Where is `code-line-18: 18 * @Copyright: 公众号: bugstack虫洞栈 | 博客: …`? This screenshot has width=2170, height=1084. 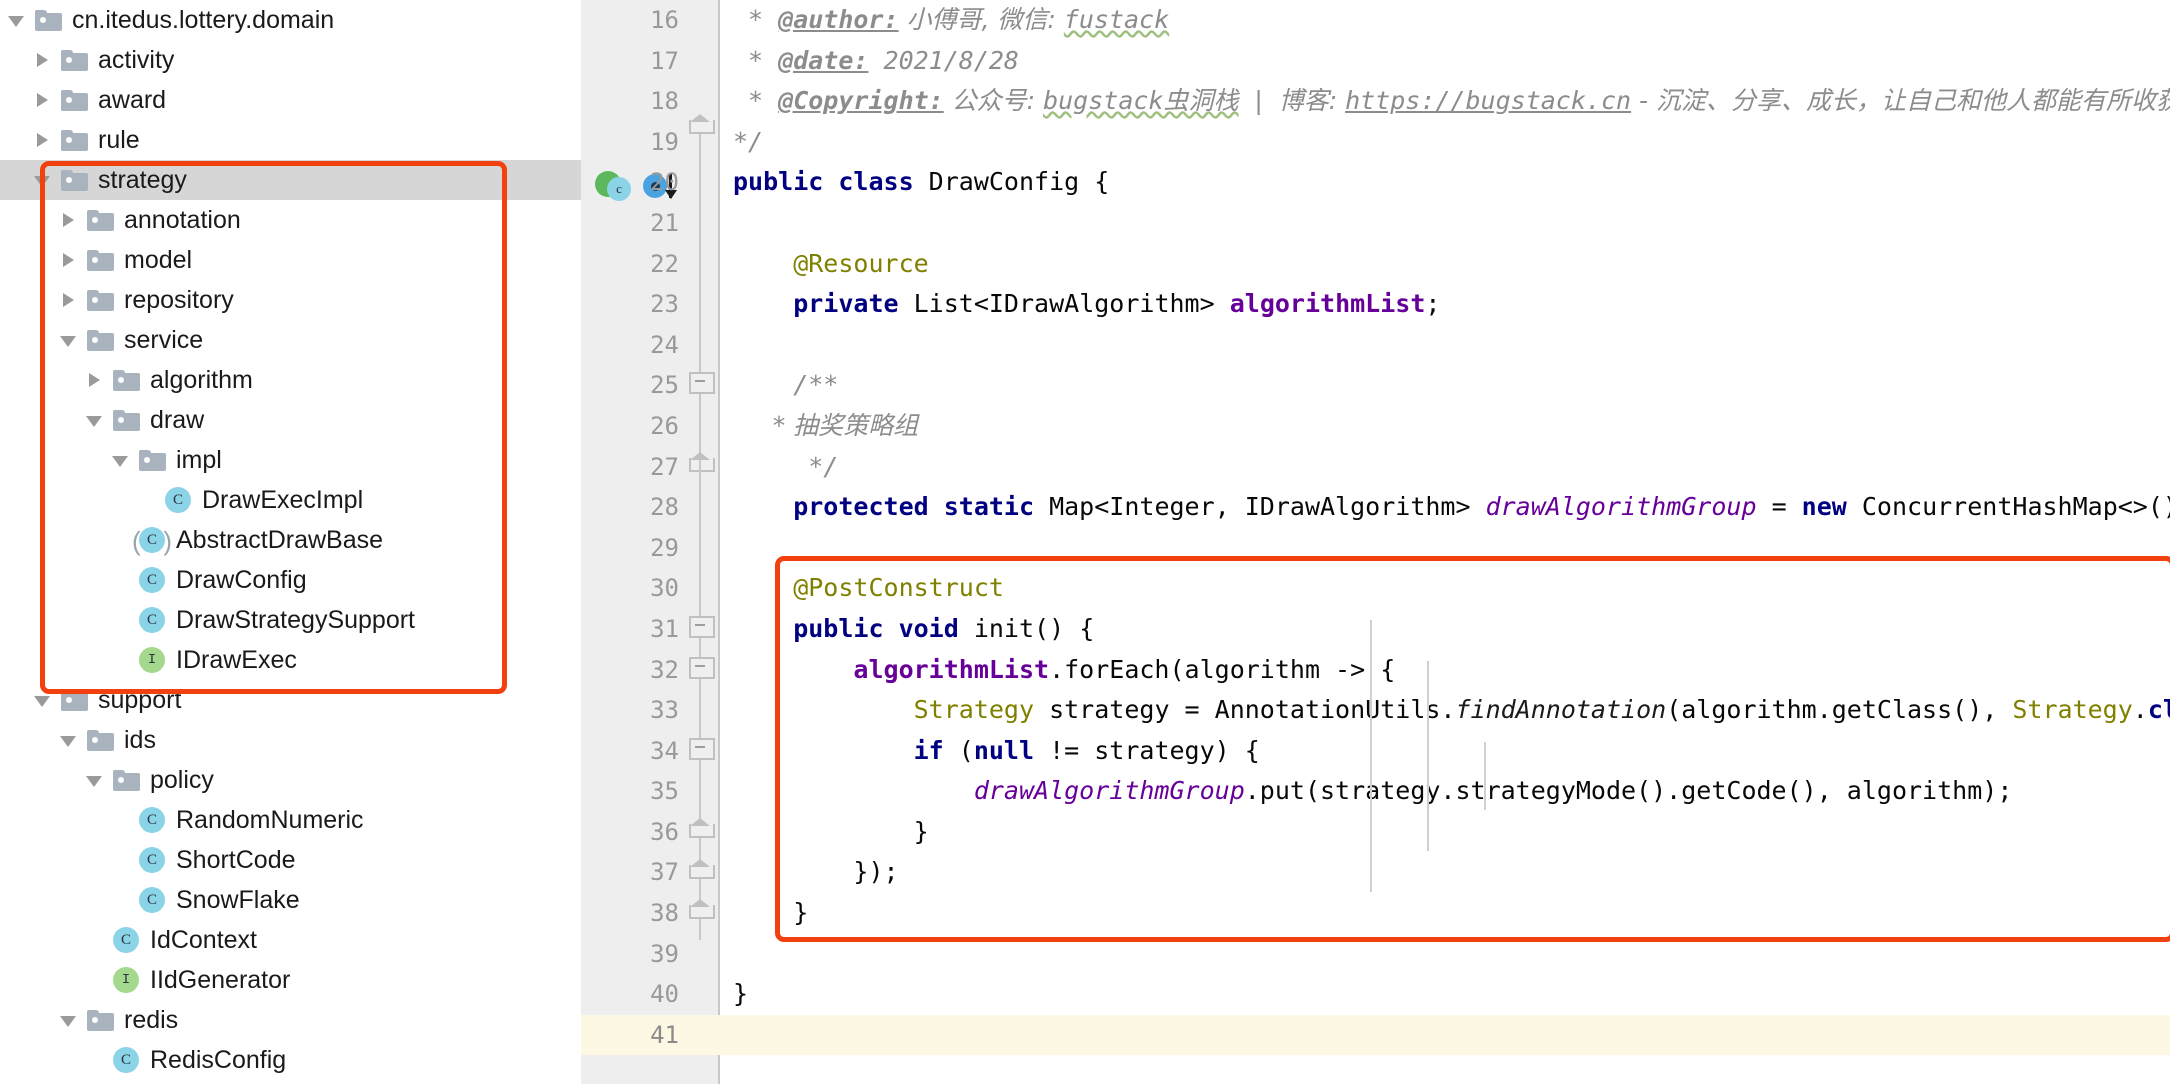 code-line-18: 18 * @Copyright: 公众号: bugstack虫洞栈 | 博客: … is located at coordinates (1375, 101).